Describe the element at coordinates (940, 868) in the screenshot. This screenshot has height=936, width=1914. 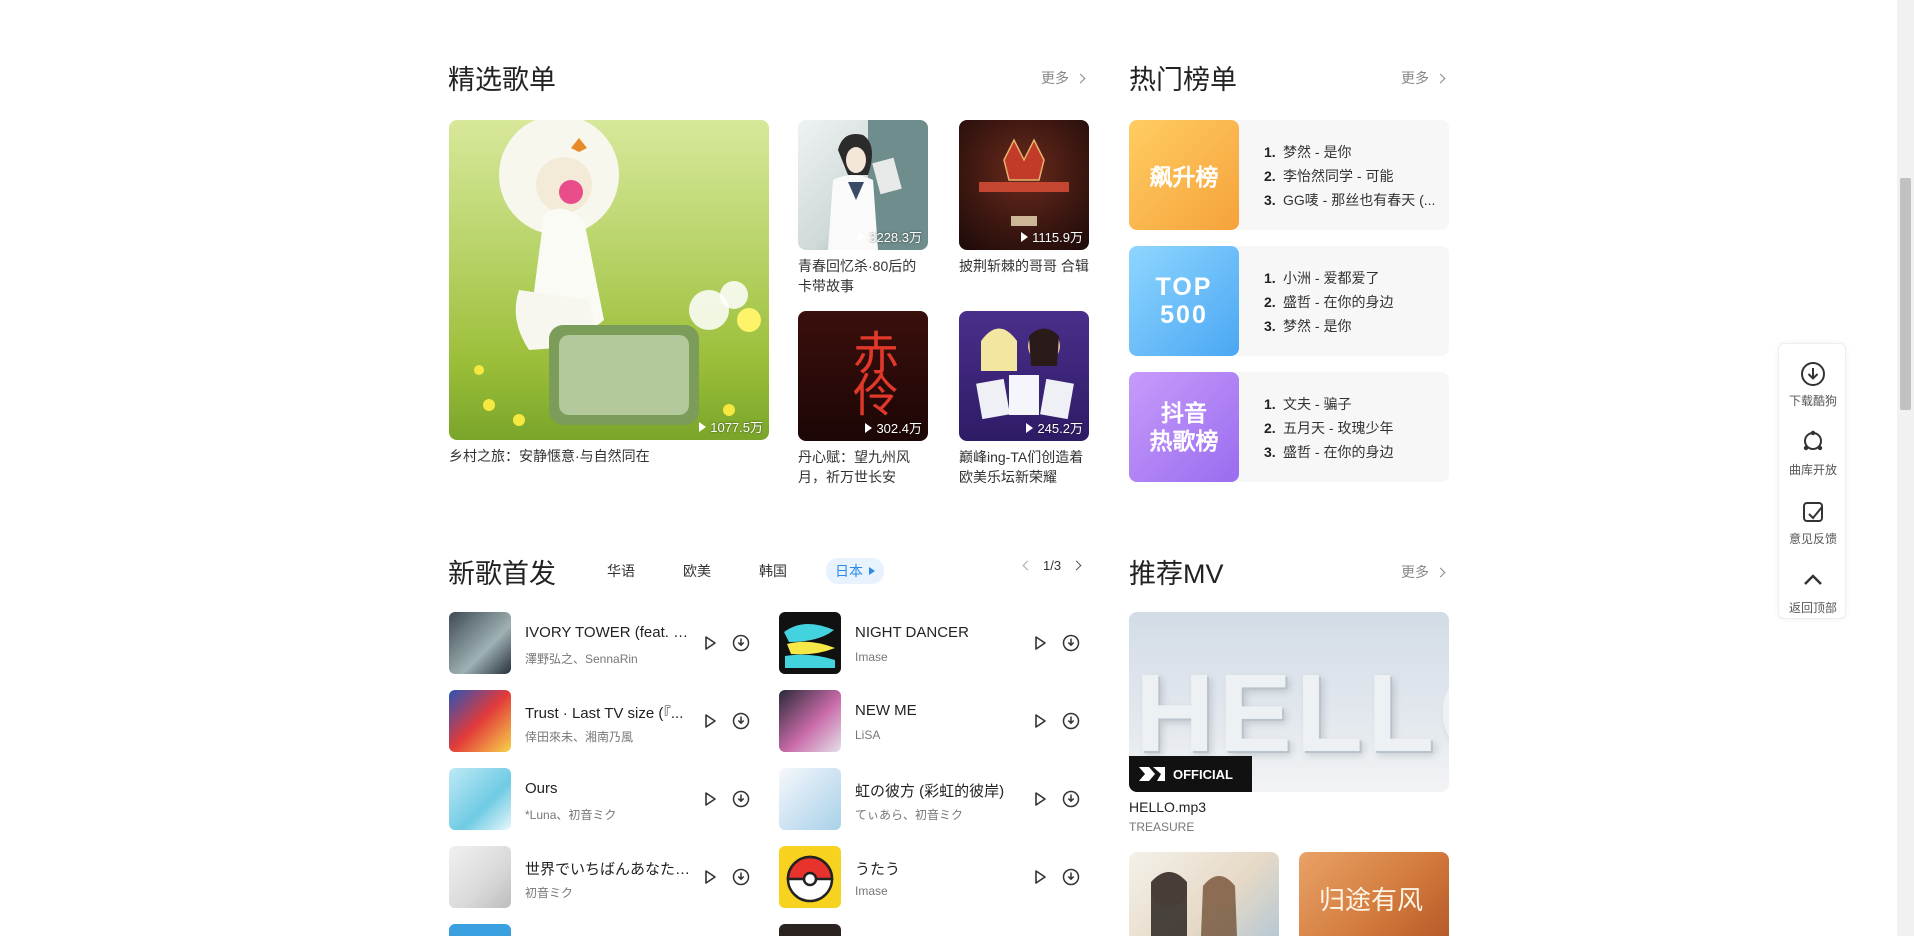
I see `song-title: うたう` at that location.